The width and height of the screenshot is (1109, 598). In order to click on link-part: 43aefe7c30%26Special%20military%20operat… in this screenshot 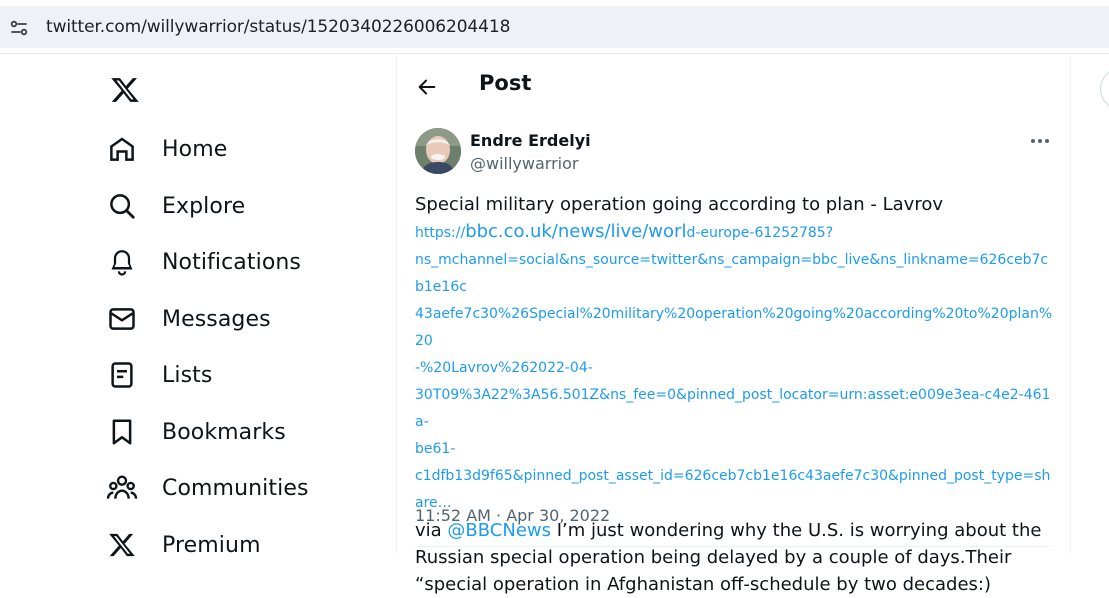, I will do `click(734, 327)`.